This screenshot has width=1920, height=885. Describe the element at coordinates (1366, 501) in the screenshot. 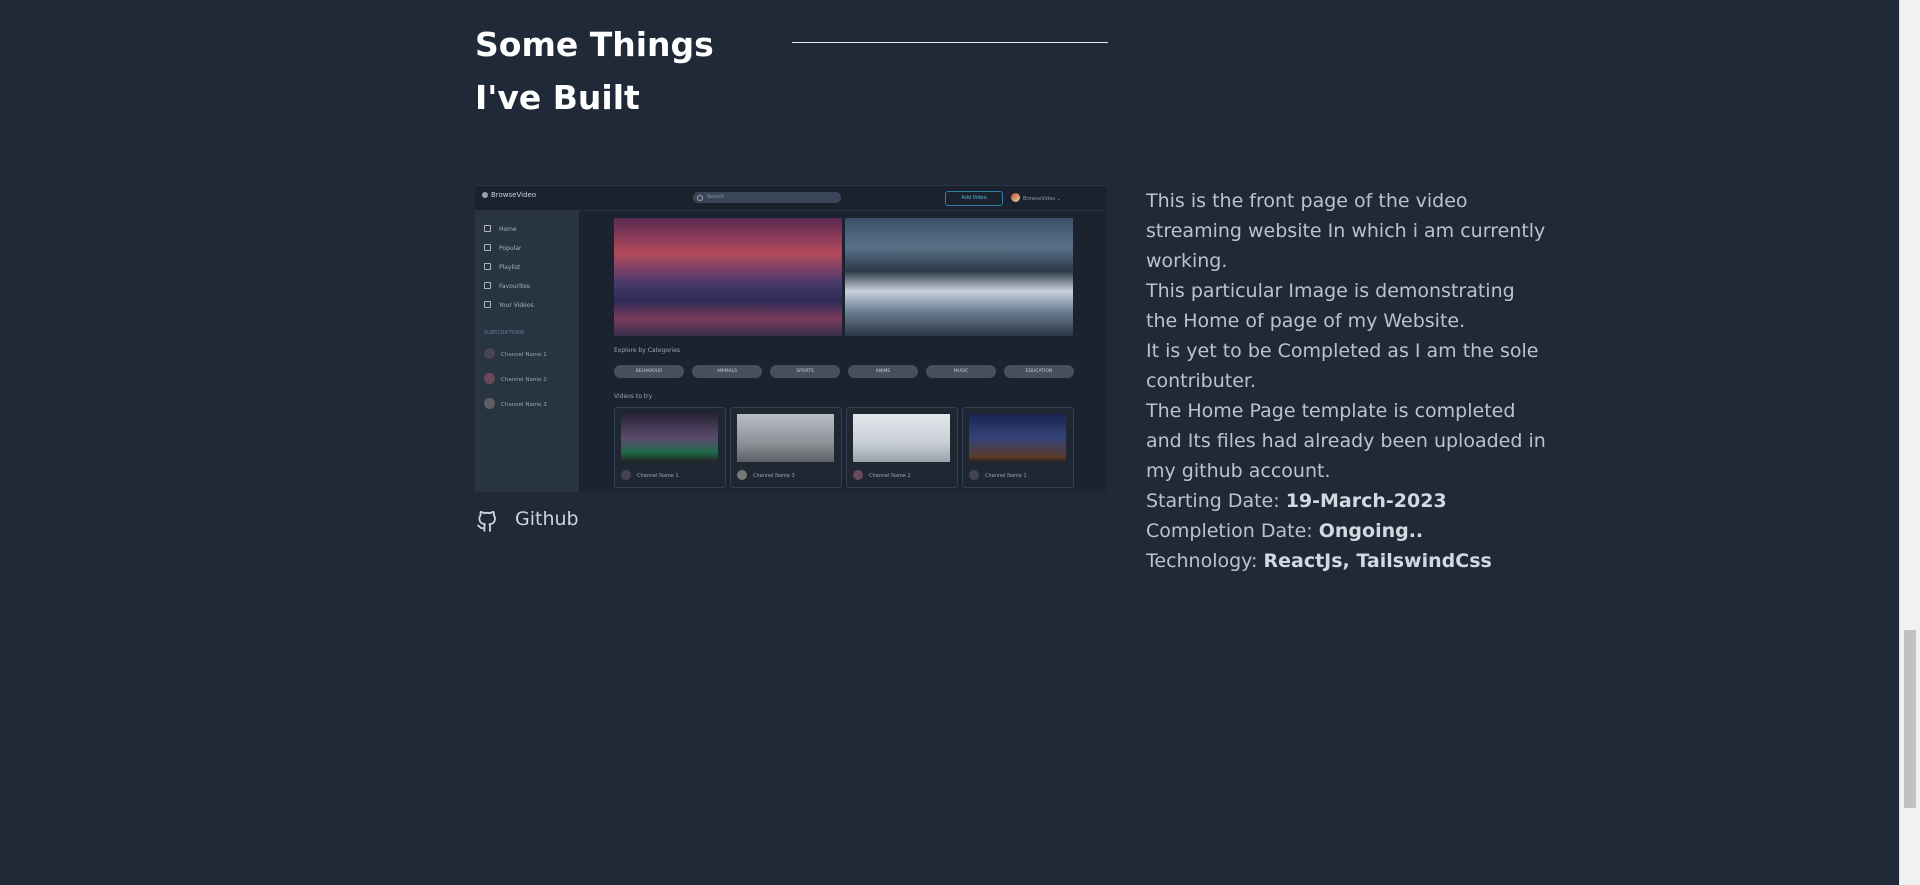

I see `starting-date-value: 19-March-2023` at that location.